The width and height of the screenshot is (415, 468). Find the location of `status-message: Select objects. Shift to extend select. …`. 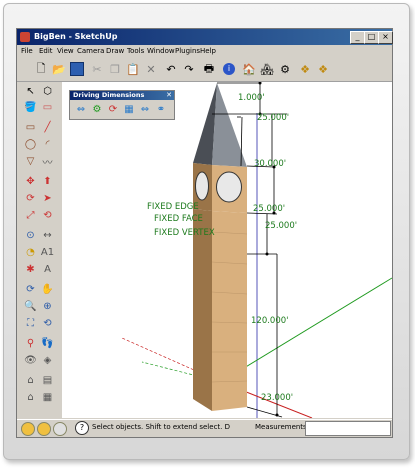

status-message: Select objects. Shift to extend select. … is located at coordinates (161, 427).